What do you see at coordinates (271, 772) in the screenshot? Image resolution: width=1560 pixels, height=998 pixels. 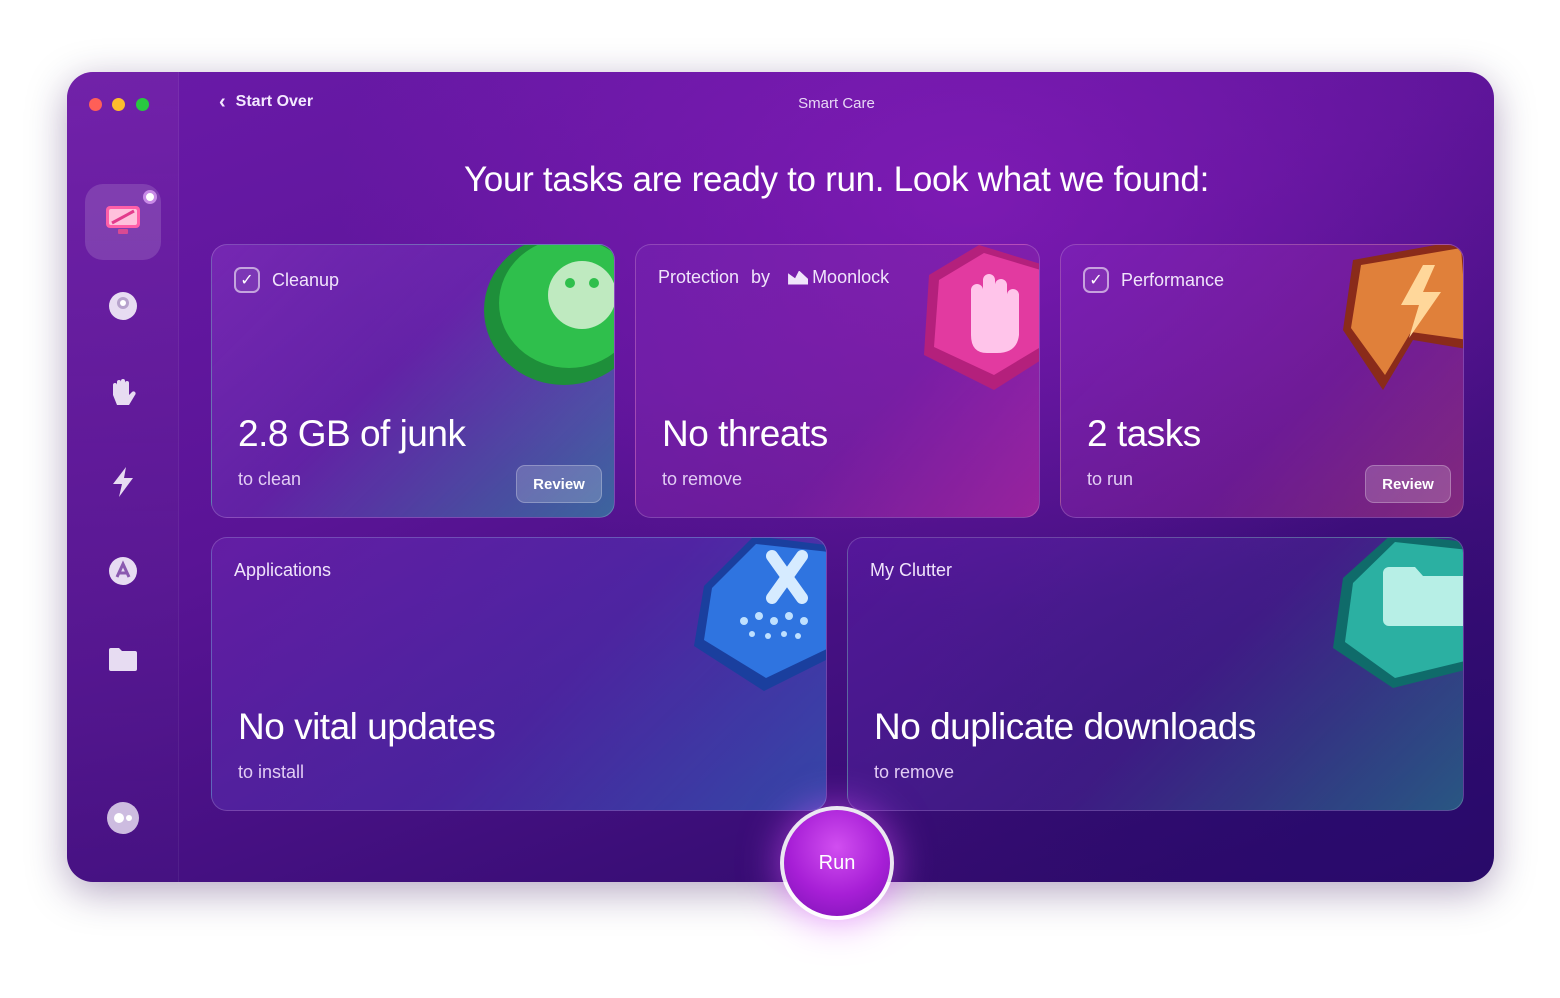 I see `applications-sub: to install` at bounding box center [271, 772].